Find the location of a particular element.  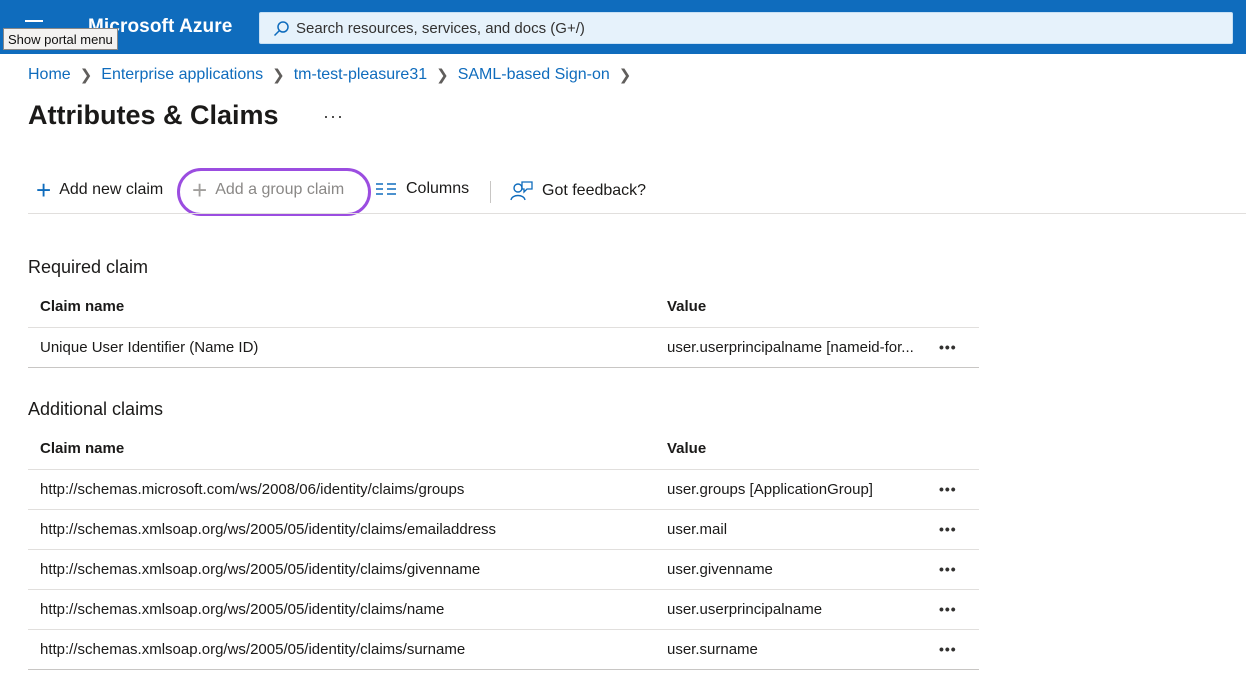

highlight-circle is located at coordinates (274, 192).